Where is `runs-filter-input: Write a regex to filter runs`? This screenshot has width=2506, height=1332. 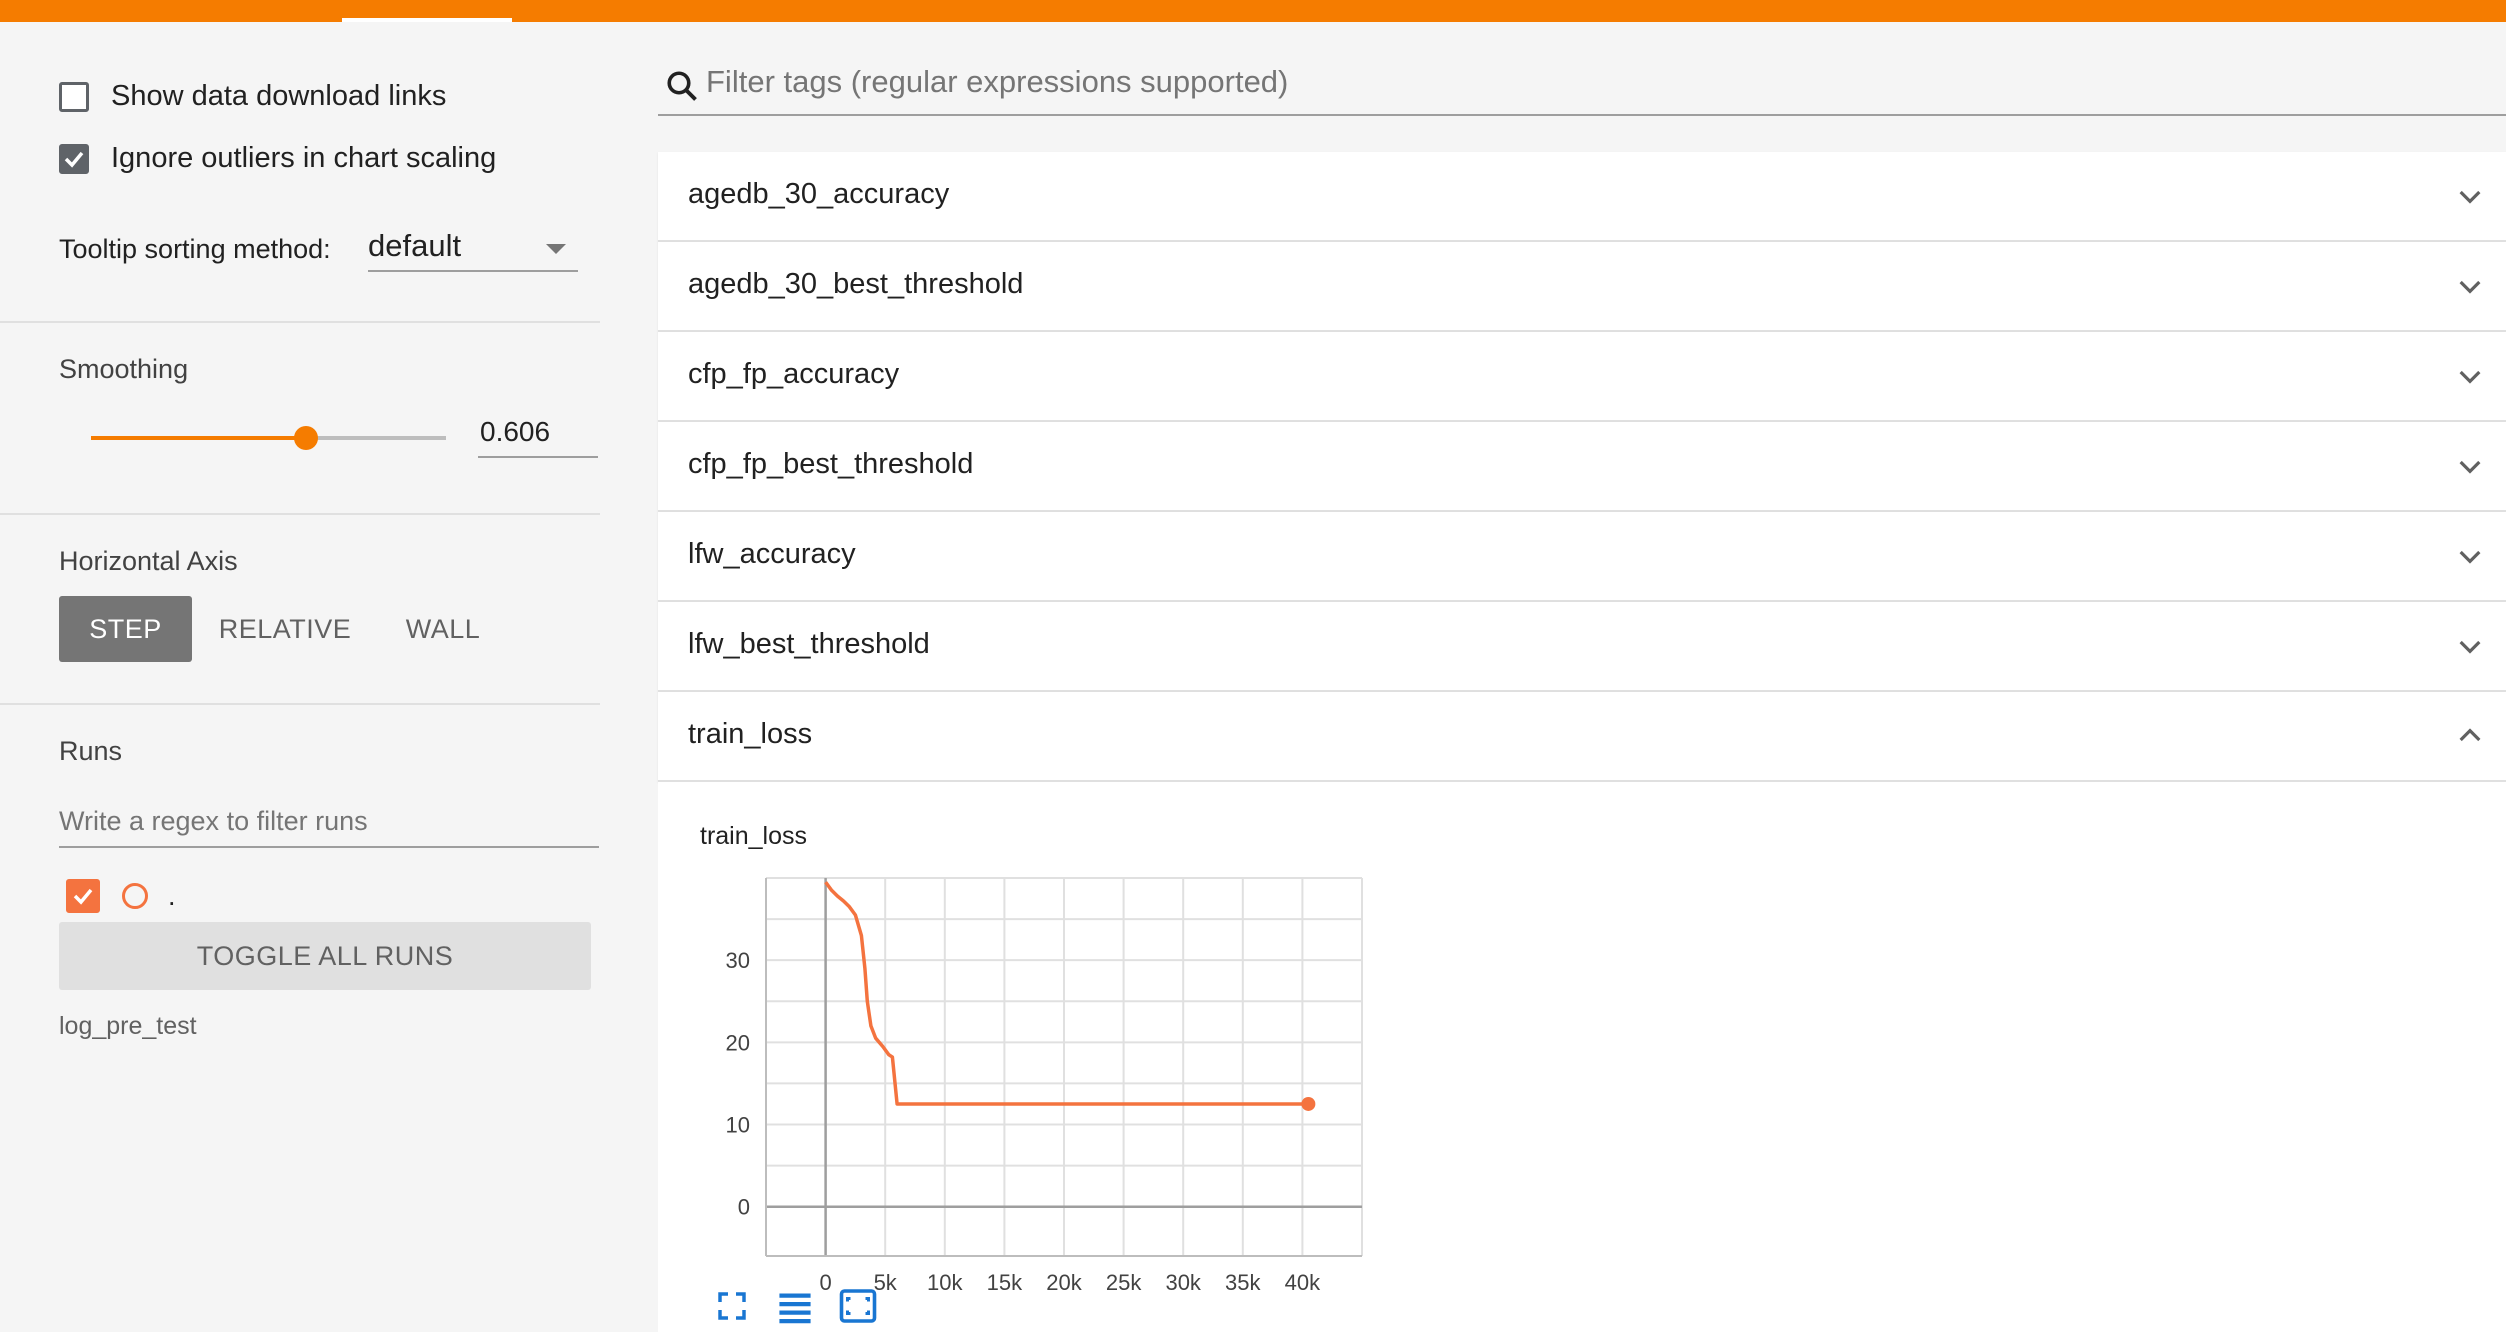
runs-filter-input: Write a regex to filter runs is located at coordinates (329, 823).